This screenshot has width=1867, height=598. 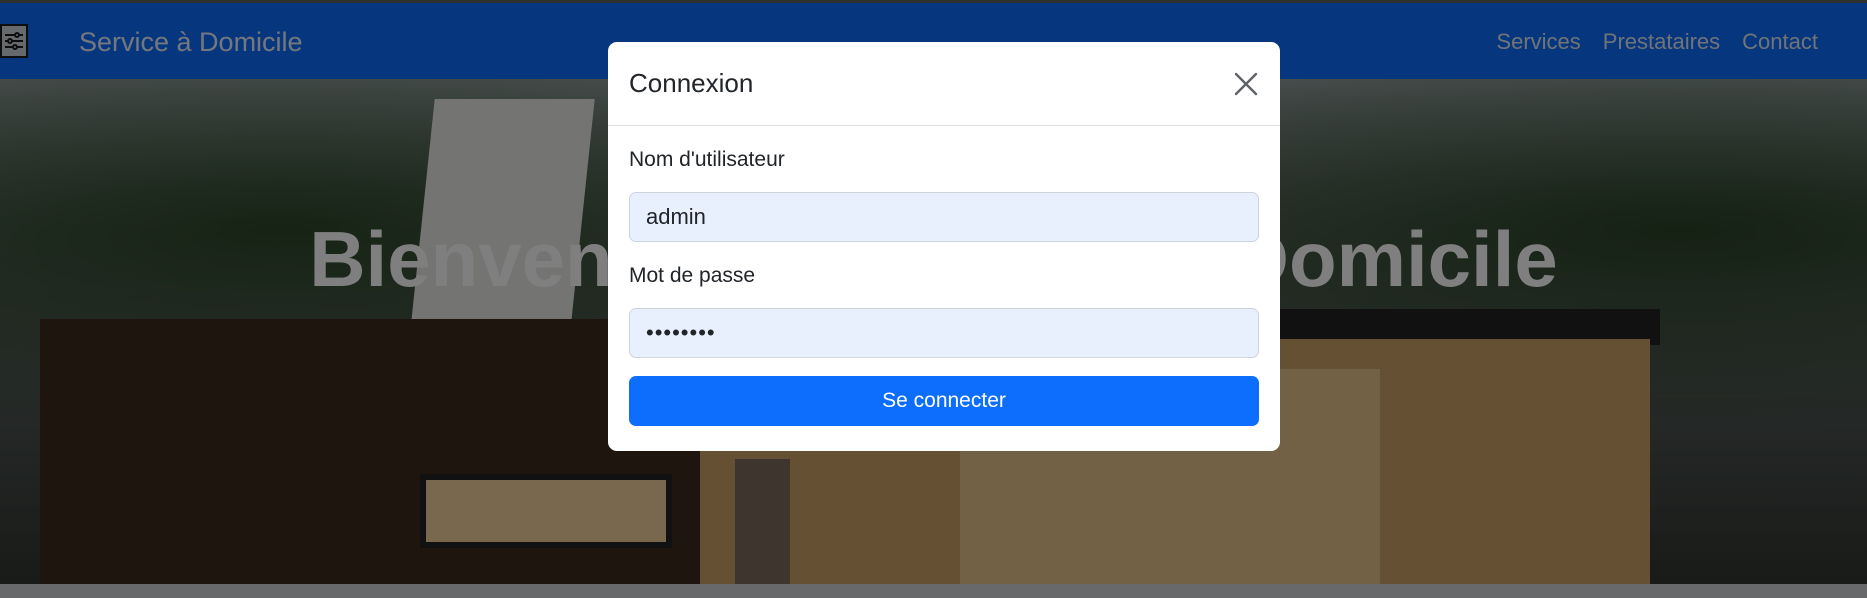 What do you see at coordinates (944, 217) in the screenshot?
I see `username-input` at bounding box center [944, 217].